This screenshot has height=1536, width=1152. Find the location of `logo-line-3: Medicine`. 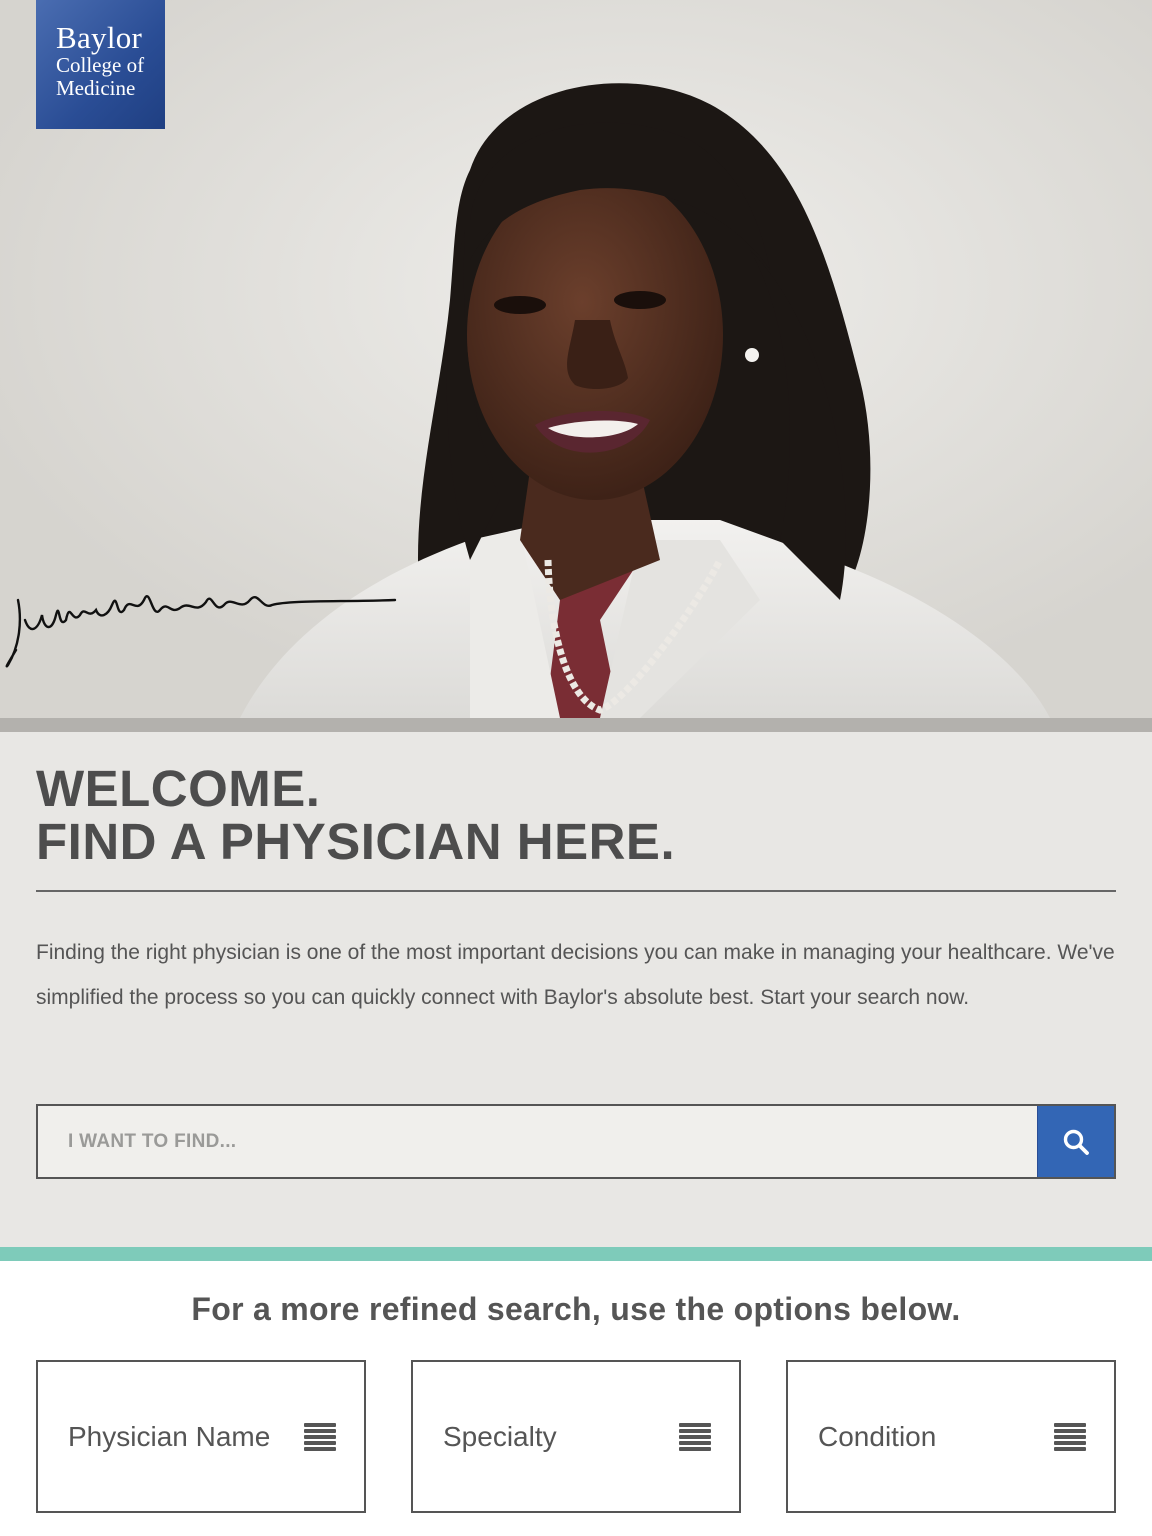

logo-line-3: Medicine is located at coordinates (96, 88).